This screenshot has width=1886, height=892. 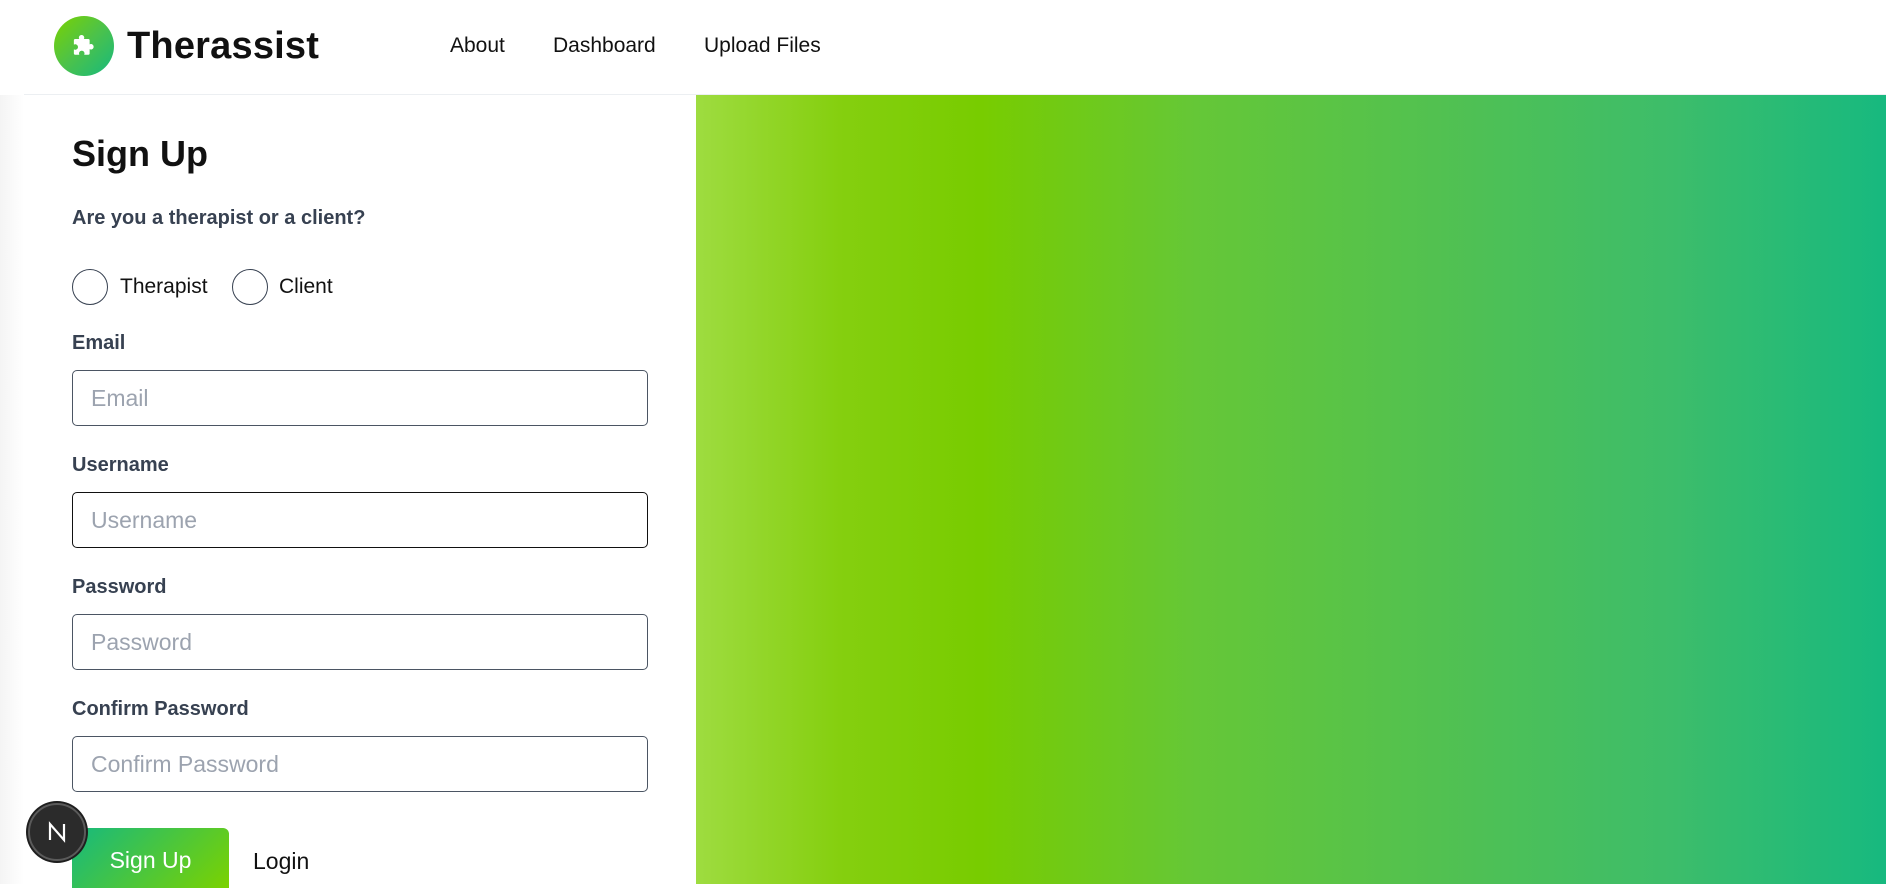 I want to click on role-radio-client, so click(x=250, y=287).